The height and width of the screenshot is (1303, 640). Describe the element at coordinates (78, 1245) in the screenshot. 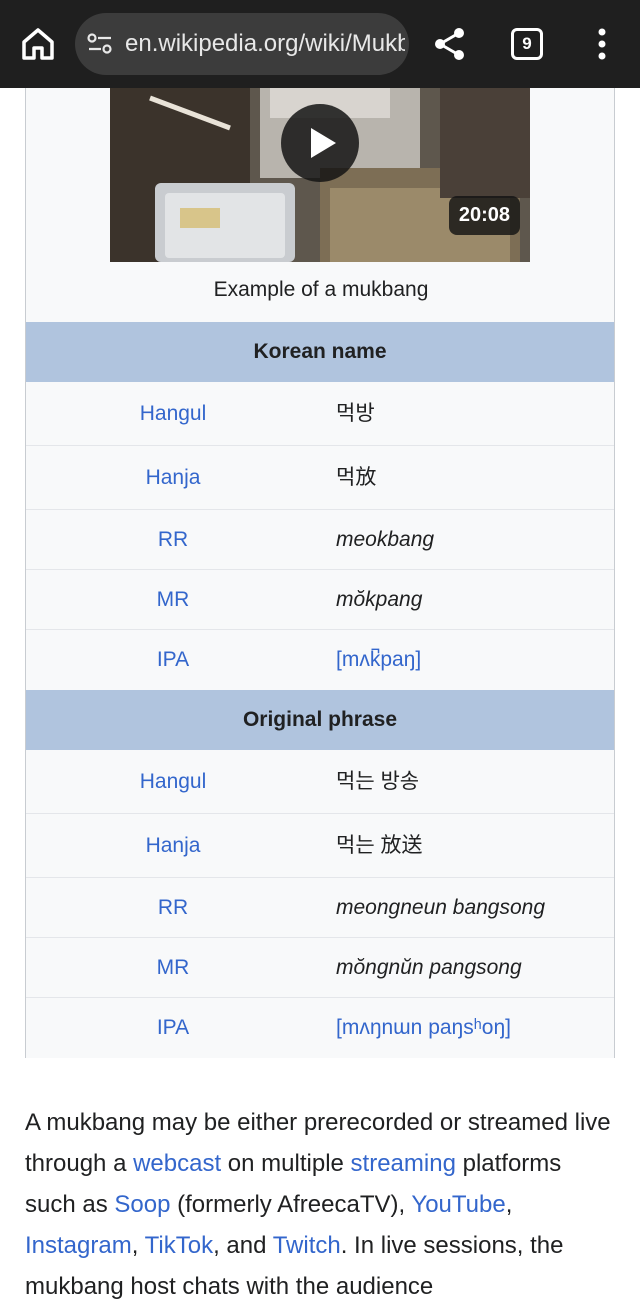

I see `link-instagram: Instagram` at that location.